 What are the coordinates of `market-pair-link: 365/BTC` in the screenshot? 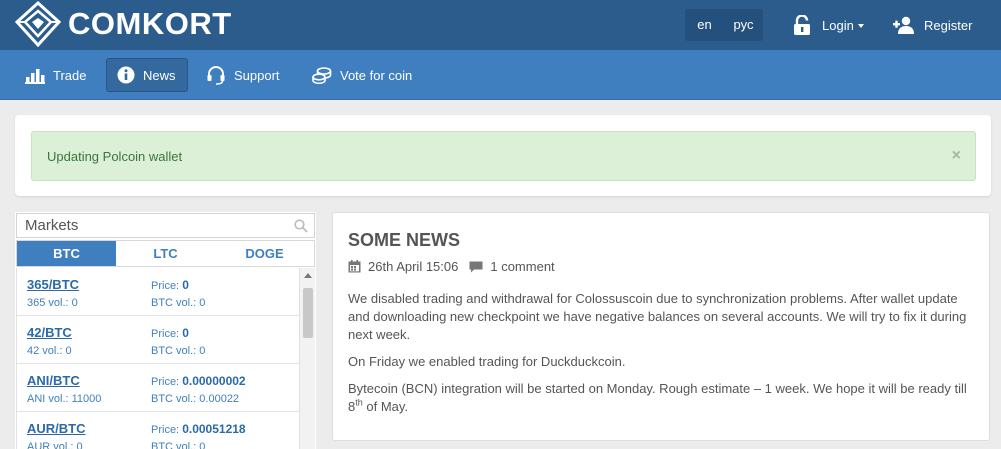 It's located at (53, 284).